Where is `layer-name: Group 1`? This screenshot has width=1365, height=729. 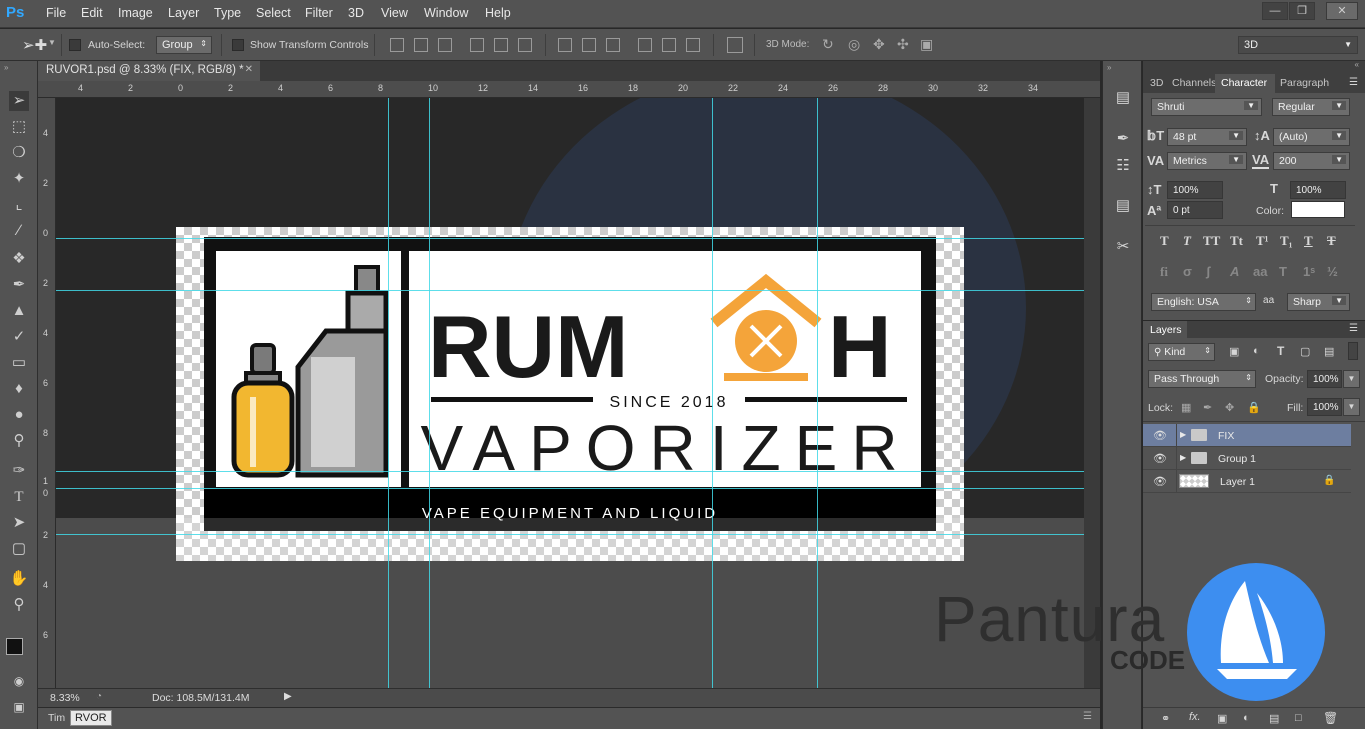 layer-name: Group 1 is located at coordinates (1237, 459).